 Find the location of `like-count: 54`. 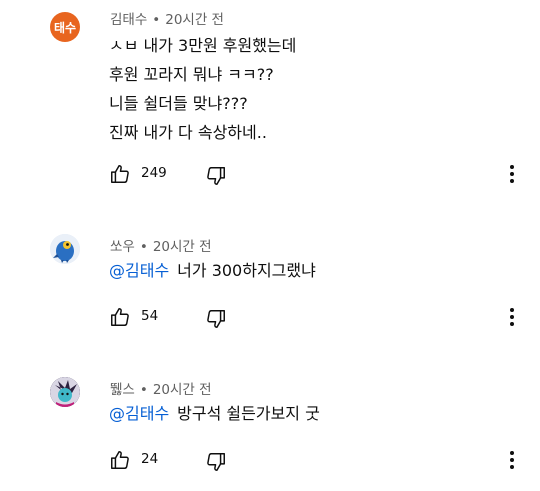

like-count: 54 is located at coordinates (150, 316).